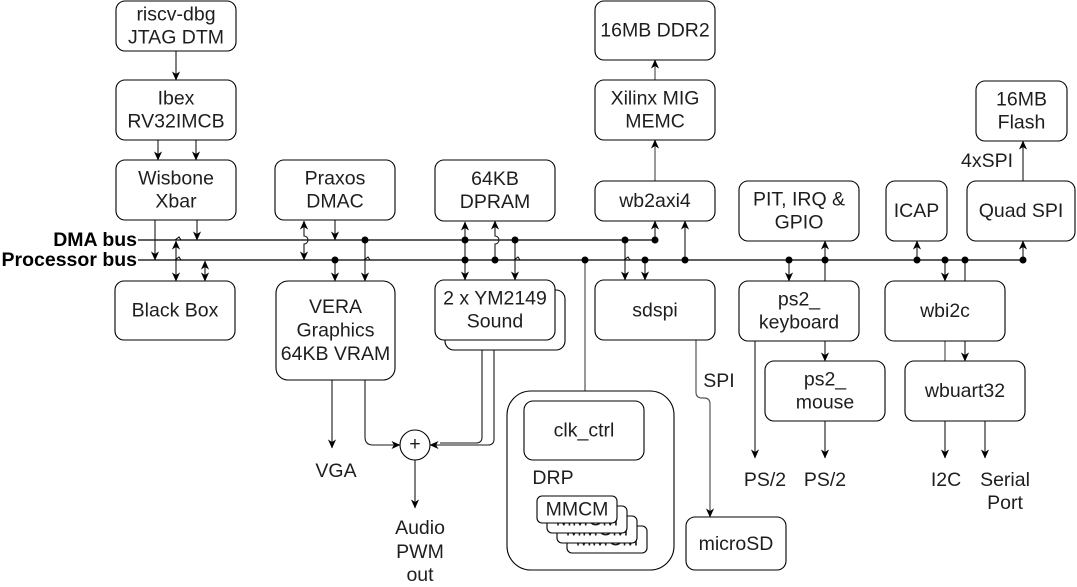  Describe the element at coordinates (175, 15) in the screenshot. I see `riscv-dbg-label-line1: riscv-dbg` at that location.